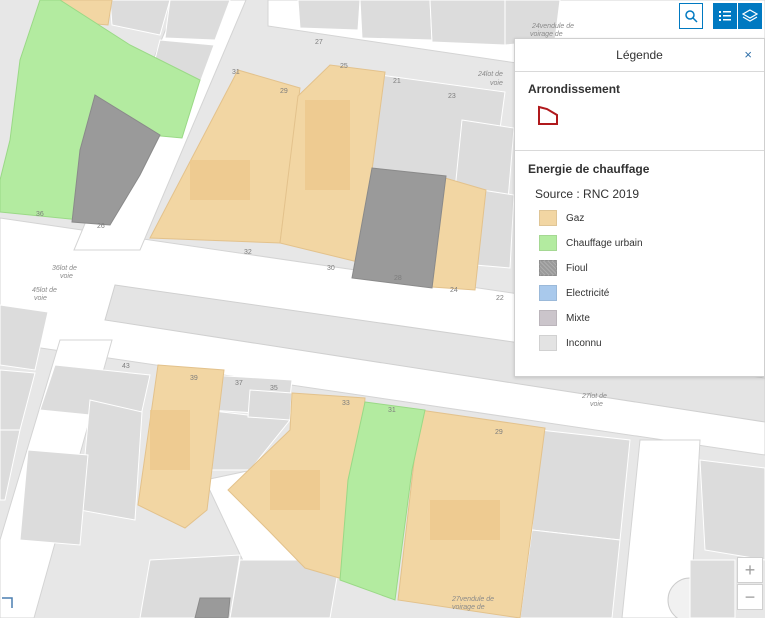  I want to click on street-name: 27vendule de, so click(472, 599).